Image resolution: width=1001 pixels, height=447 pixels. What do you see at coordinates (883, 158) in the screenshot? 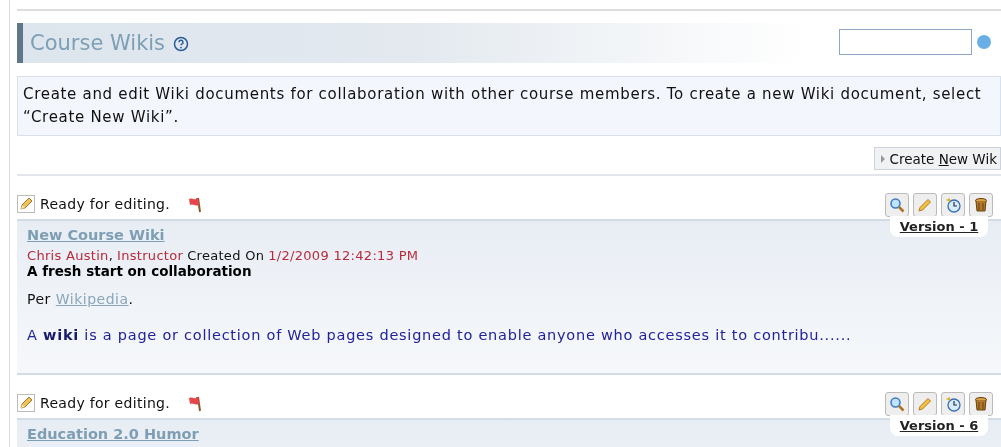
I see `triangle-icon` at bounding box center [883, 158].